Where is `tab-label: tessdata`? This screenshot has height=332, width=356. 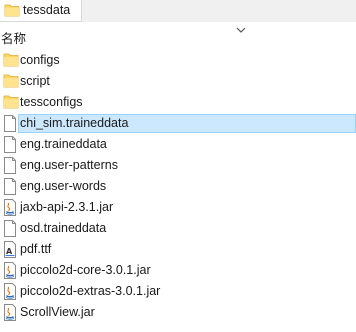 tab-label: tessdata is located at coordinates (47, 10).